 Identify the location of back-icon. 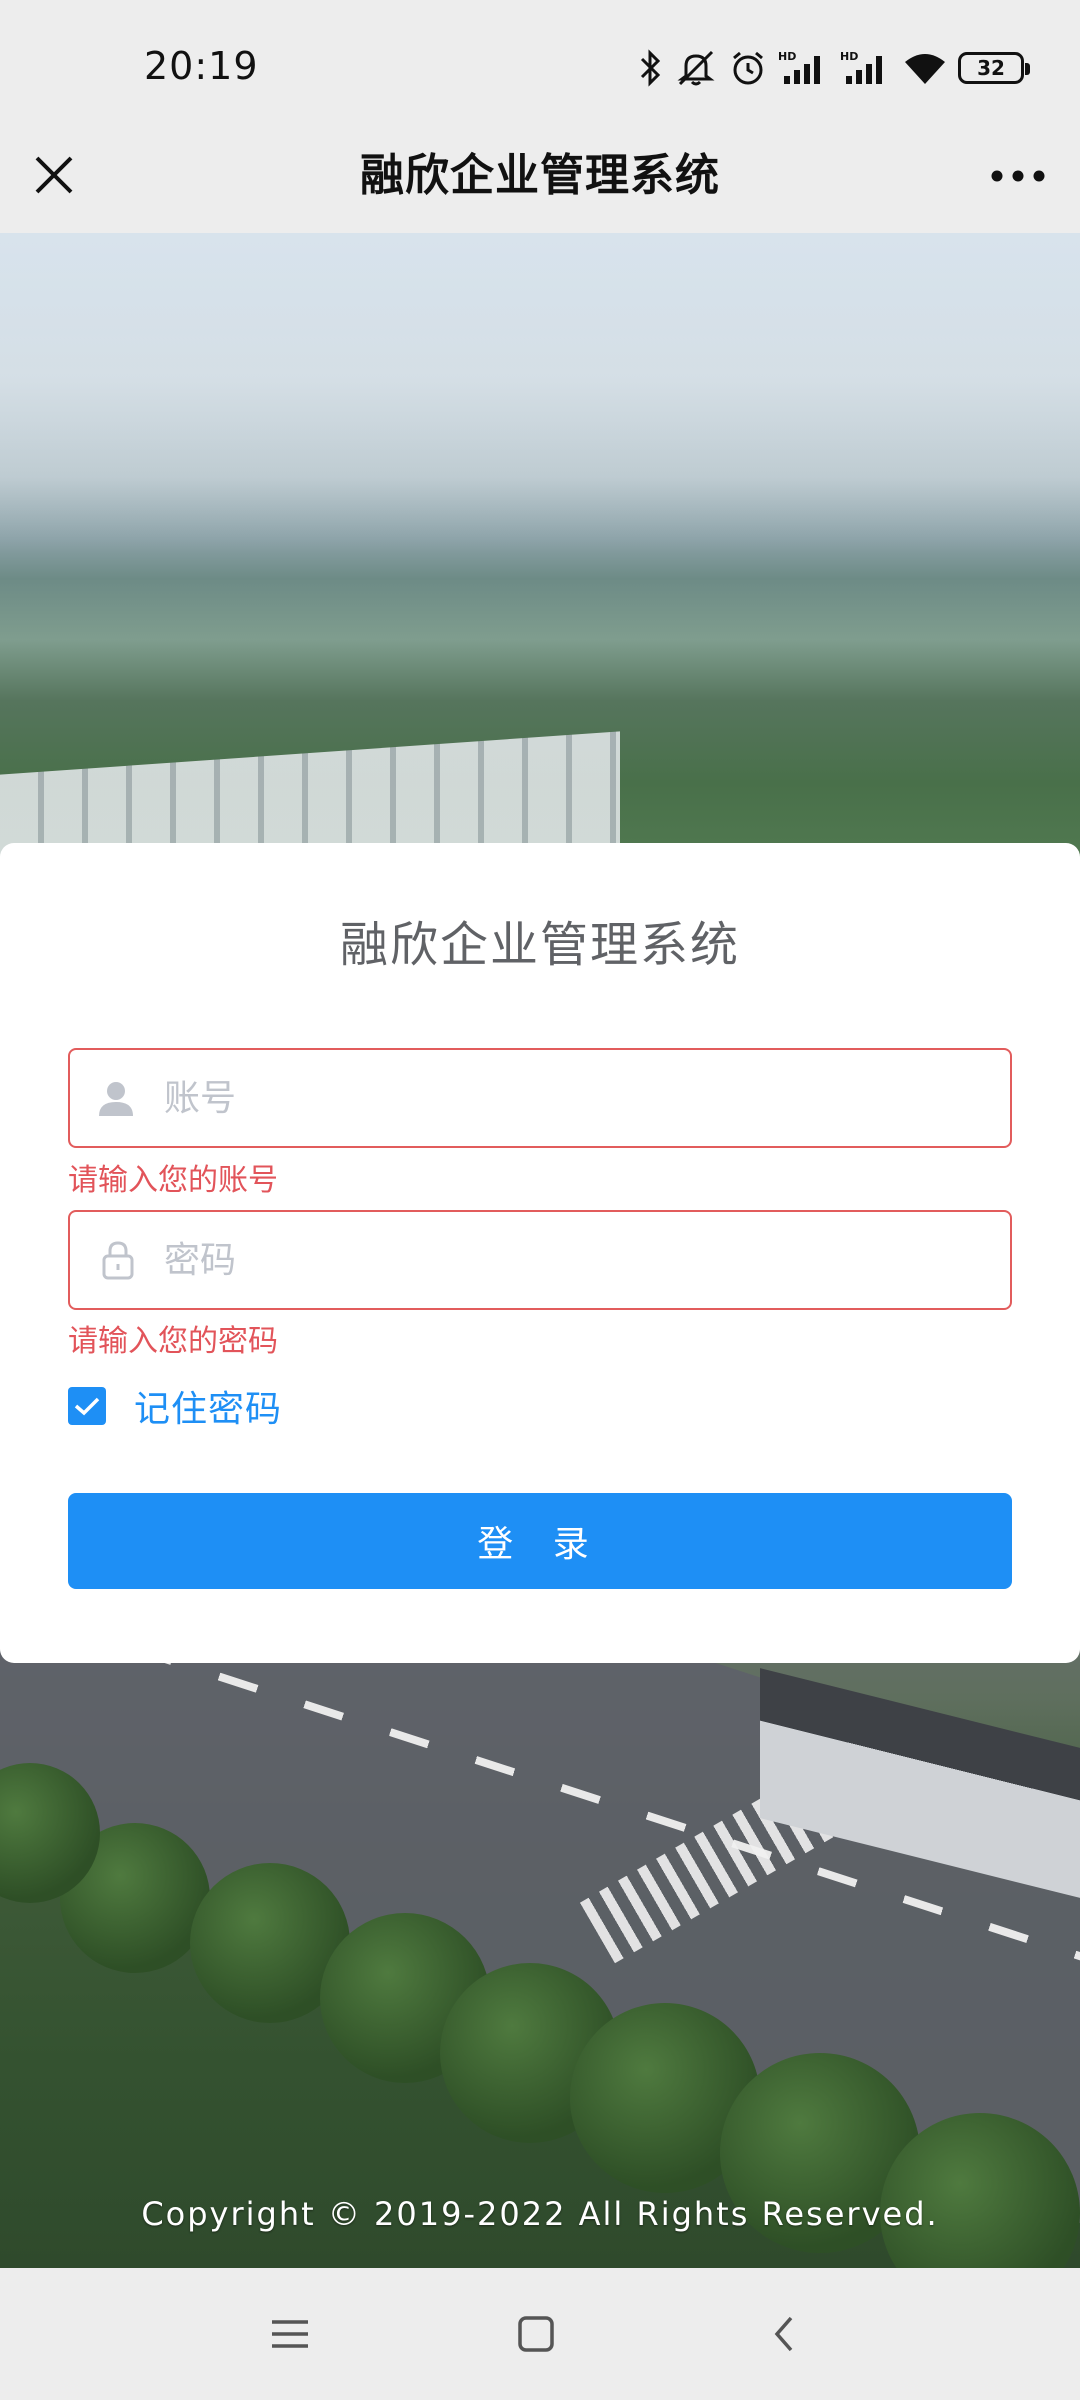
(784, 2336).